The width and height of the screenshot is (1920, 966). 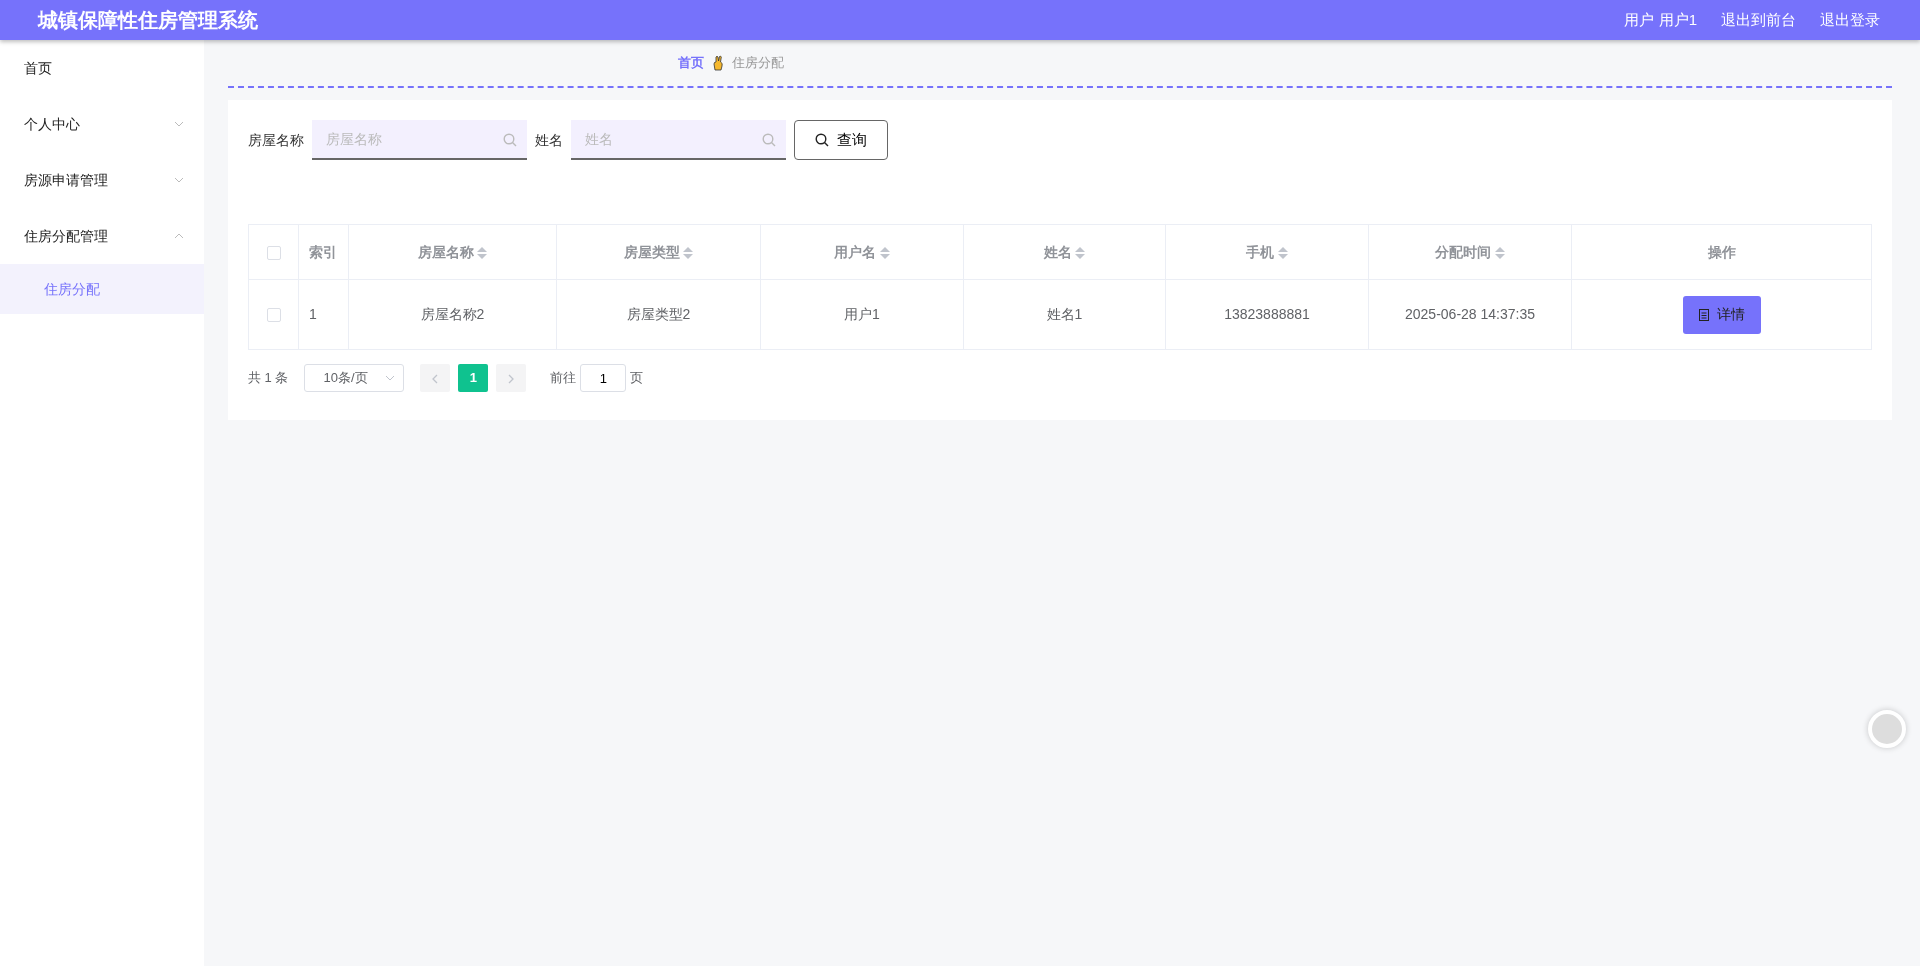 I want to click on breadcrumb-current: 住房分配, so click(x=758, y=63).